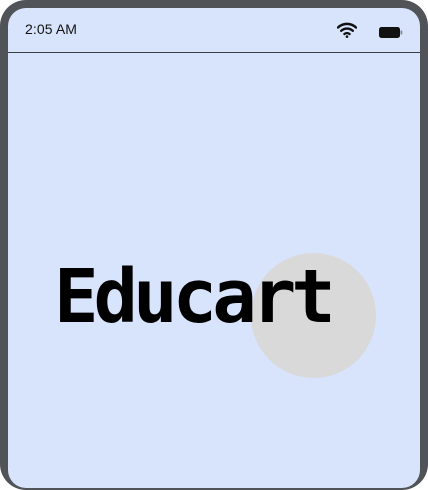  Describe the element at coordinates (347, 30) in the screenshot. I see `wifi-icon` at that location.